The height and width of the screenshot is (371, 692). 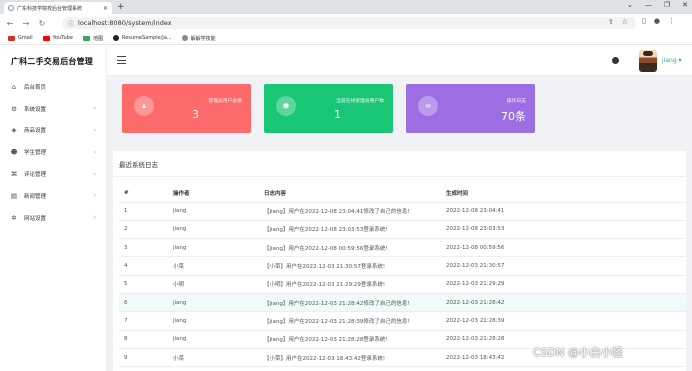 I want to click on user-icon: ♟, so click(x=144, y=106).